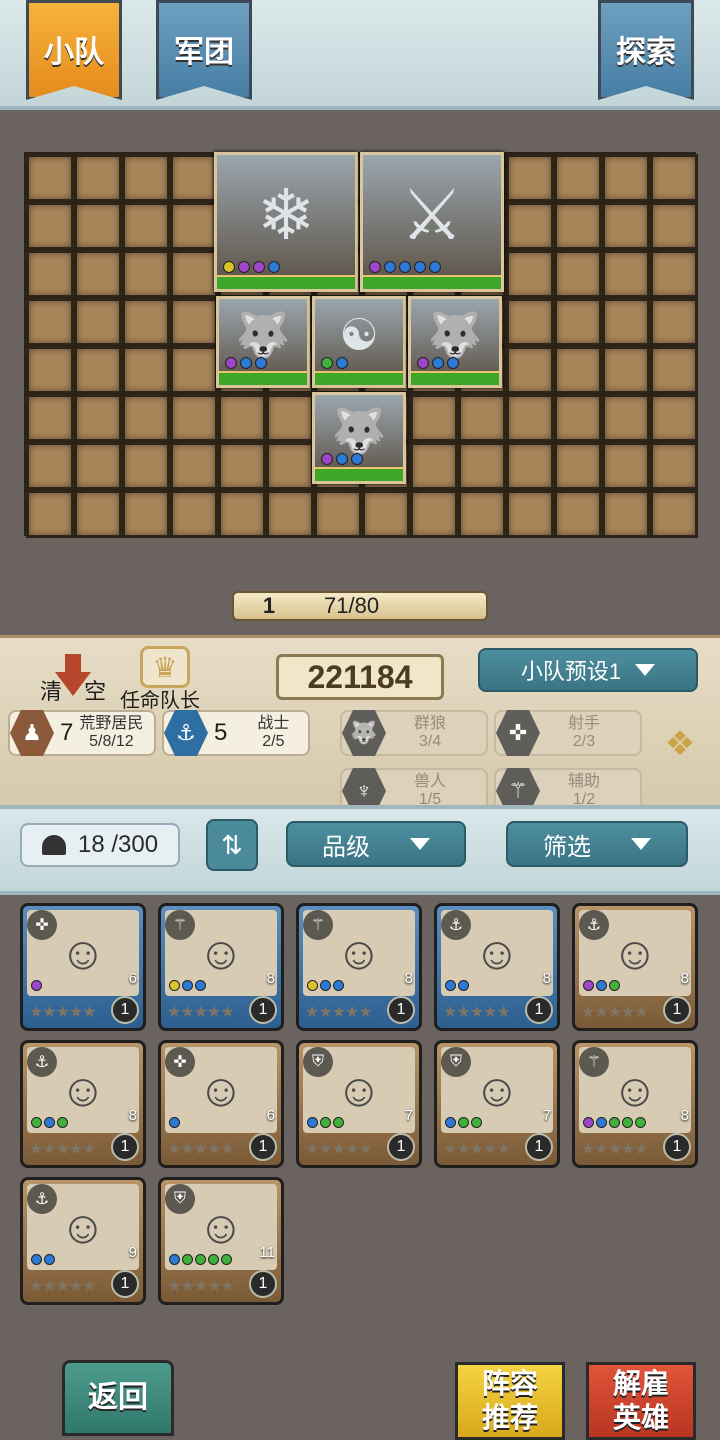  I want to click on squad-preset-dropdown: 小队预设1, so click(588, 670).